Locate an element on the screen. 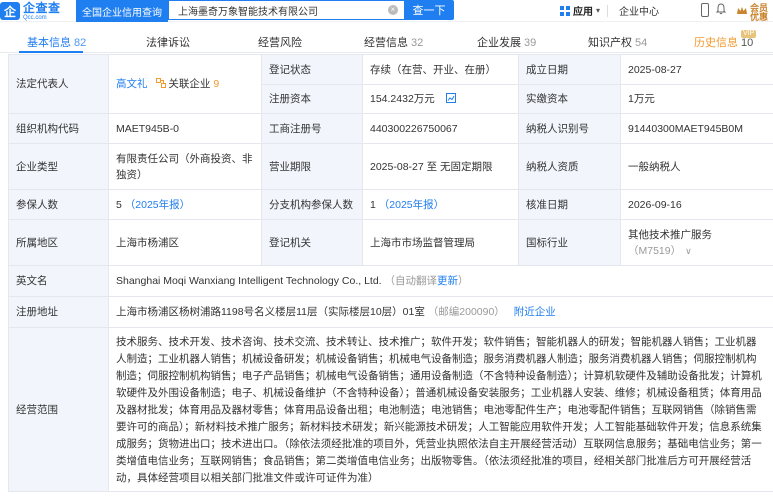 The image size is (773, 500). branch-insured-value: 1 is located at coordinates (373, 204).